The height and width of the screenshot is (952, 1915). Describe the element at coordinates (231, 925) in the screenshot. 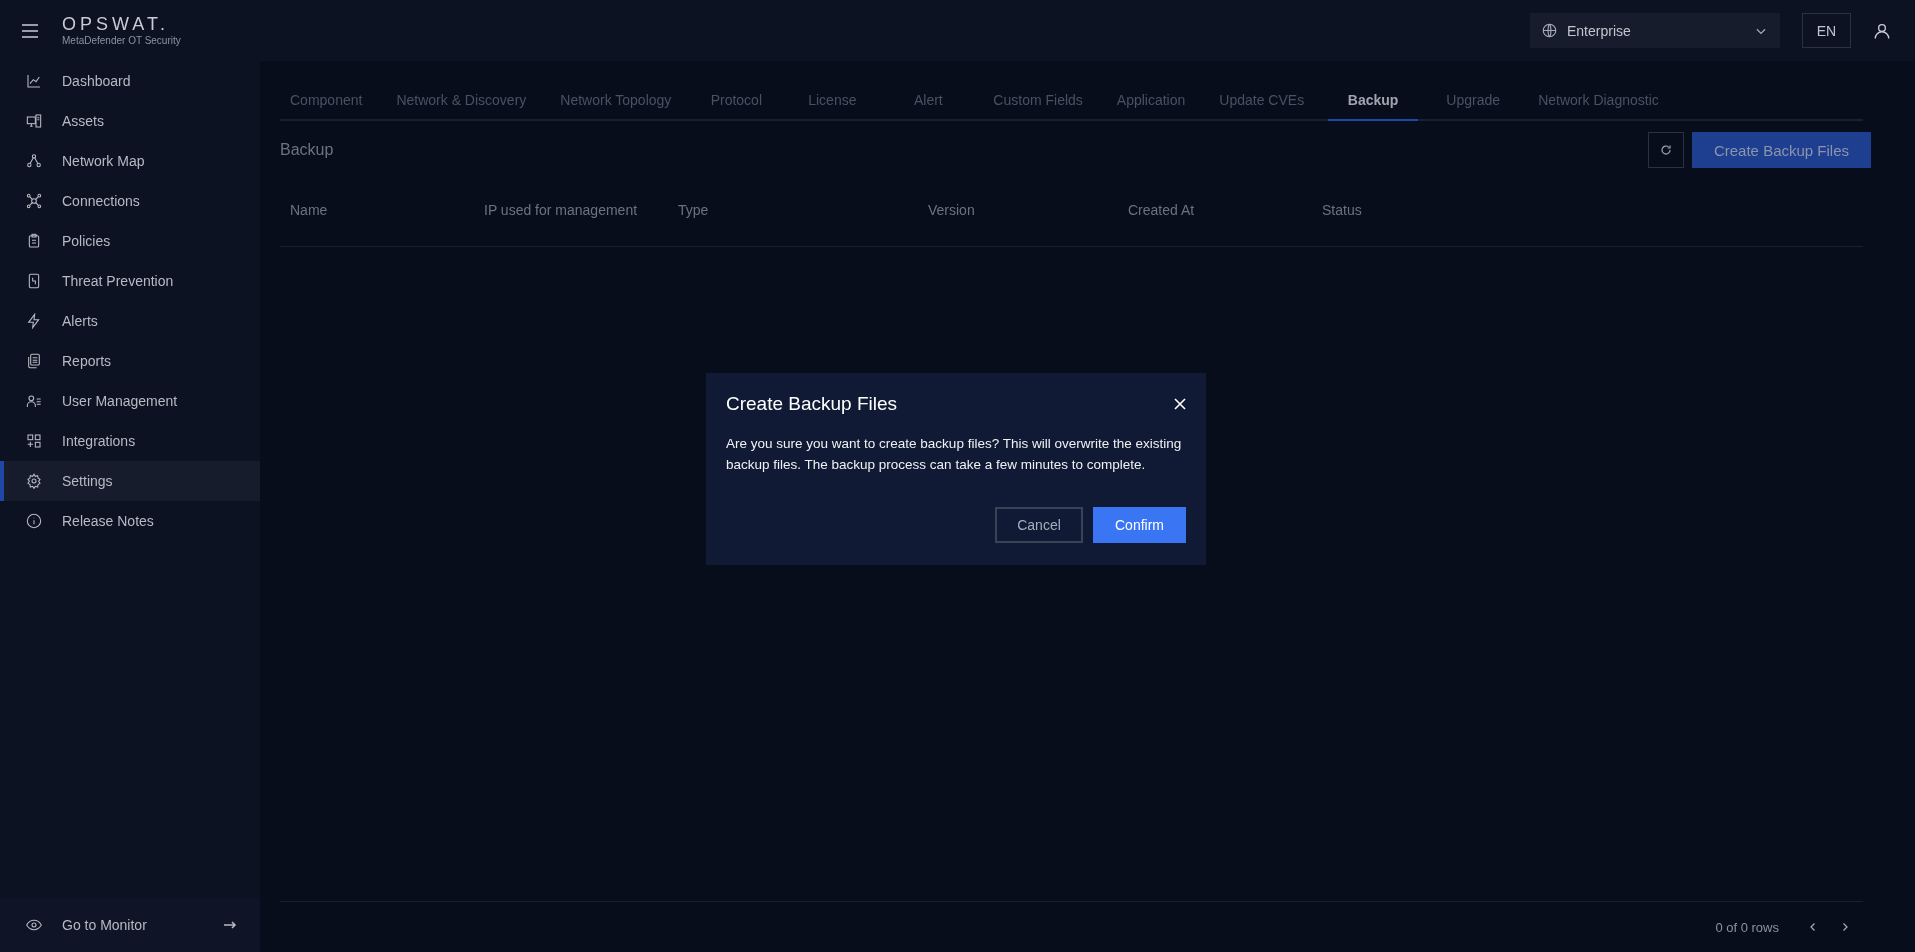

I see `arrow-right-icon` at that location.